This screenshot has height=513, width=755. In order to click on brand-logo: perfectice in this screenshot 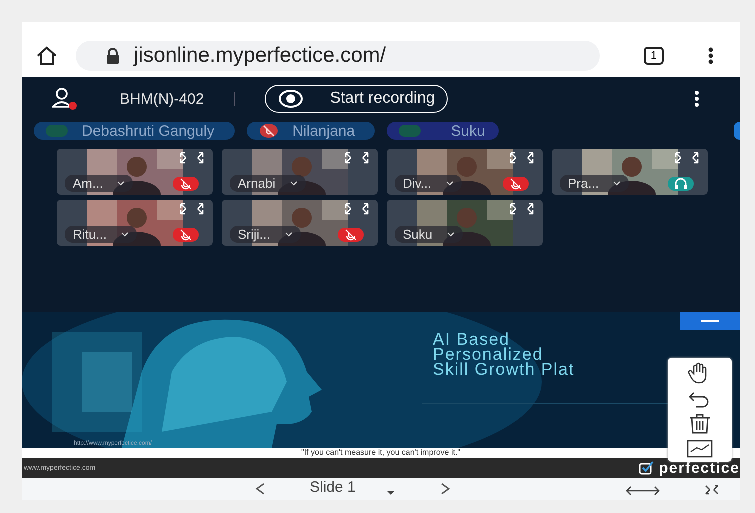, I will do `click(689, 468)`.